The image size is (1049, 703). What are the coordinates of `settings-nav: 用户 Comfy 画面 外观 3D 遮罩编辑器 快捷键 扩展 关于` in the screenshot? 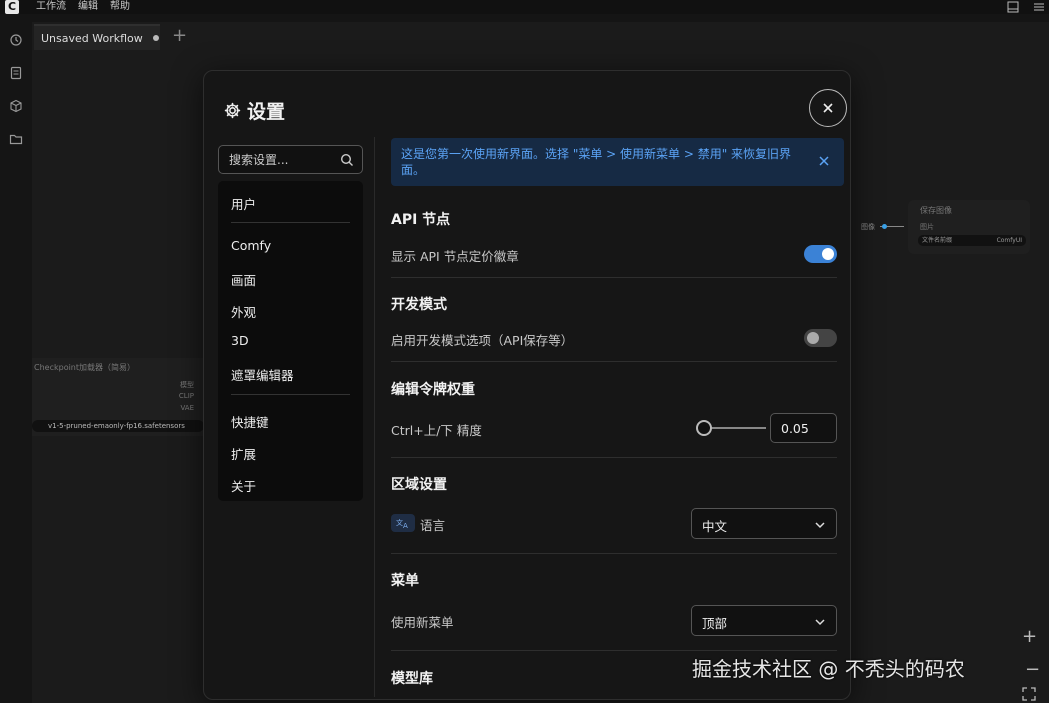 It's located at (290, 341).